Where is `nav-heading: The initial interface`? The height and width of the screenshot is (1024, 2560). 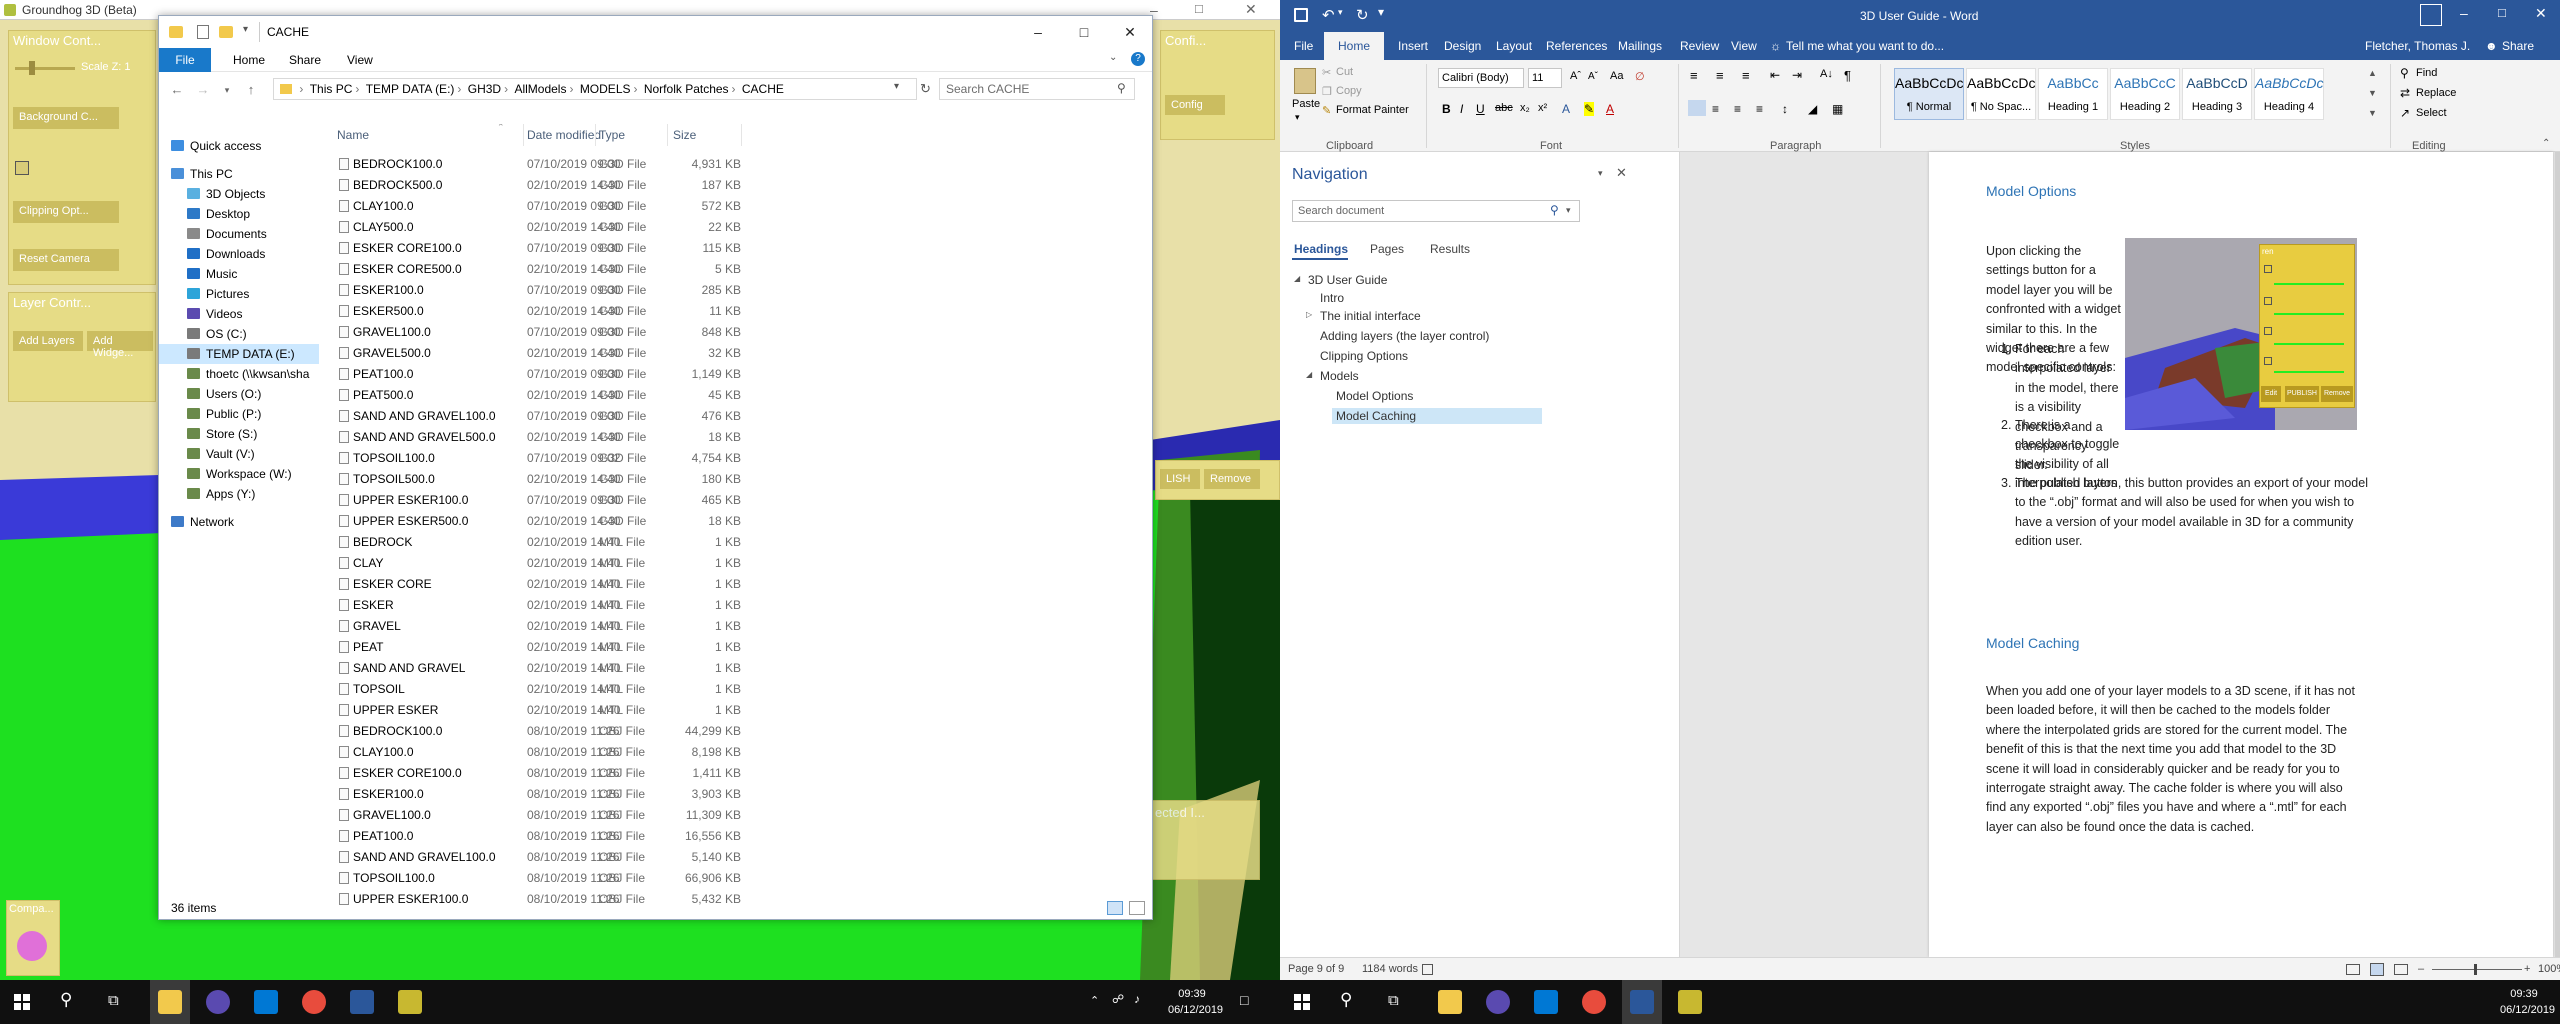 nav-heading: The initial interface is located at coordinates (1370, 316).